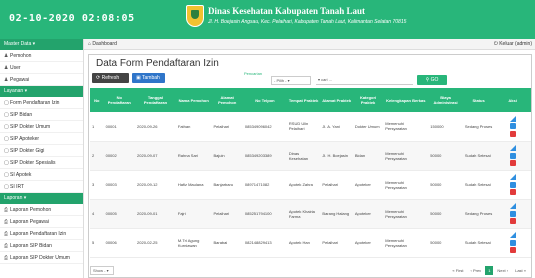  Describe the element at coordinates (41, 139) in the screenshot. I see `sidebar-item-sip-apoteker: ▢SIP Apoteker` at that location.